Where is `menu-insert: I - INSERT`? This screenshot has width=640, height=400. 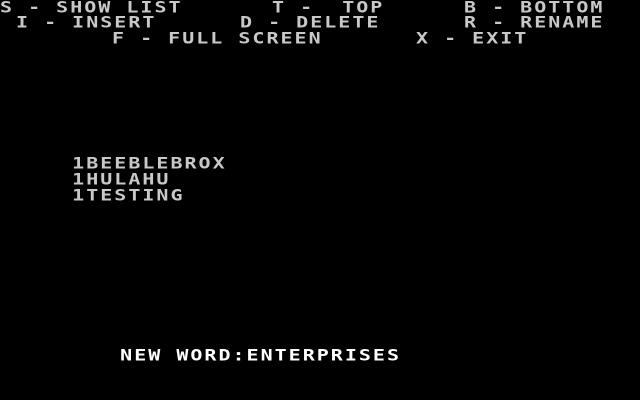 menu-insert: I - INSERT is located at coordinates (86, 21).